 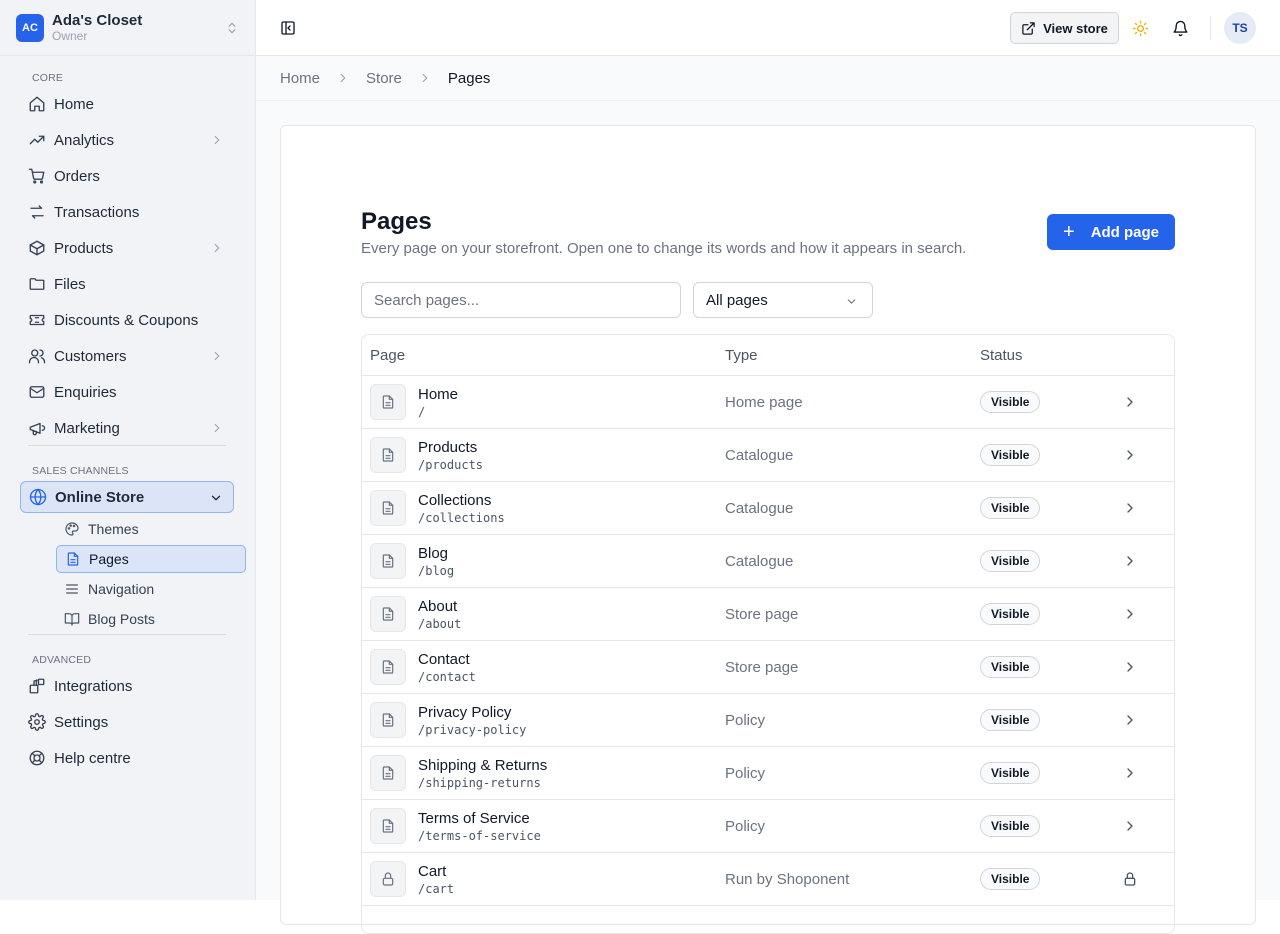 What do you see at coordinates (127, 140) in the screenshot?
I see `sidebar-item-analytics: Analytics` at bounding box center [127, 140].